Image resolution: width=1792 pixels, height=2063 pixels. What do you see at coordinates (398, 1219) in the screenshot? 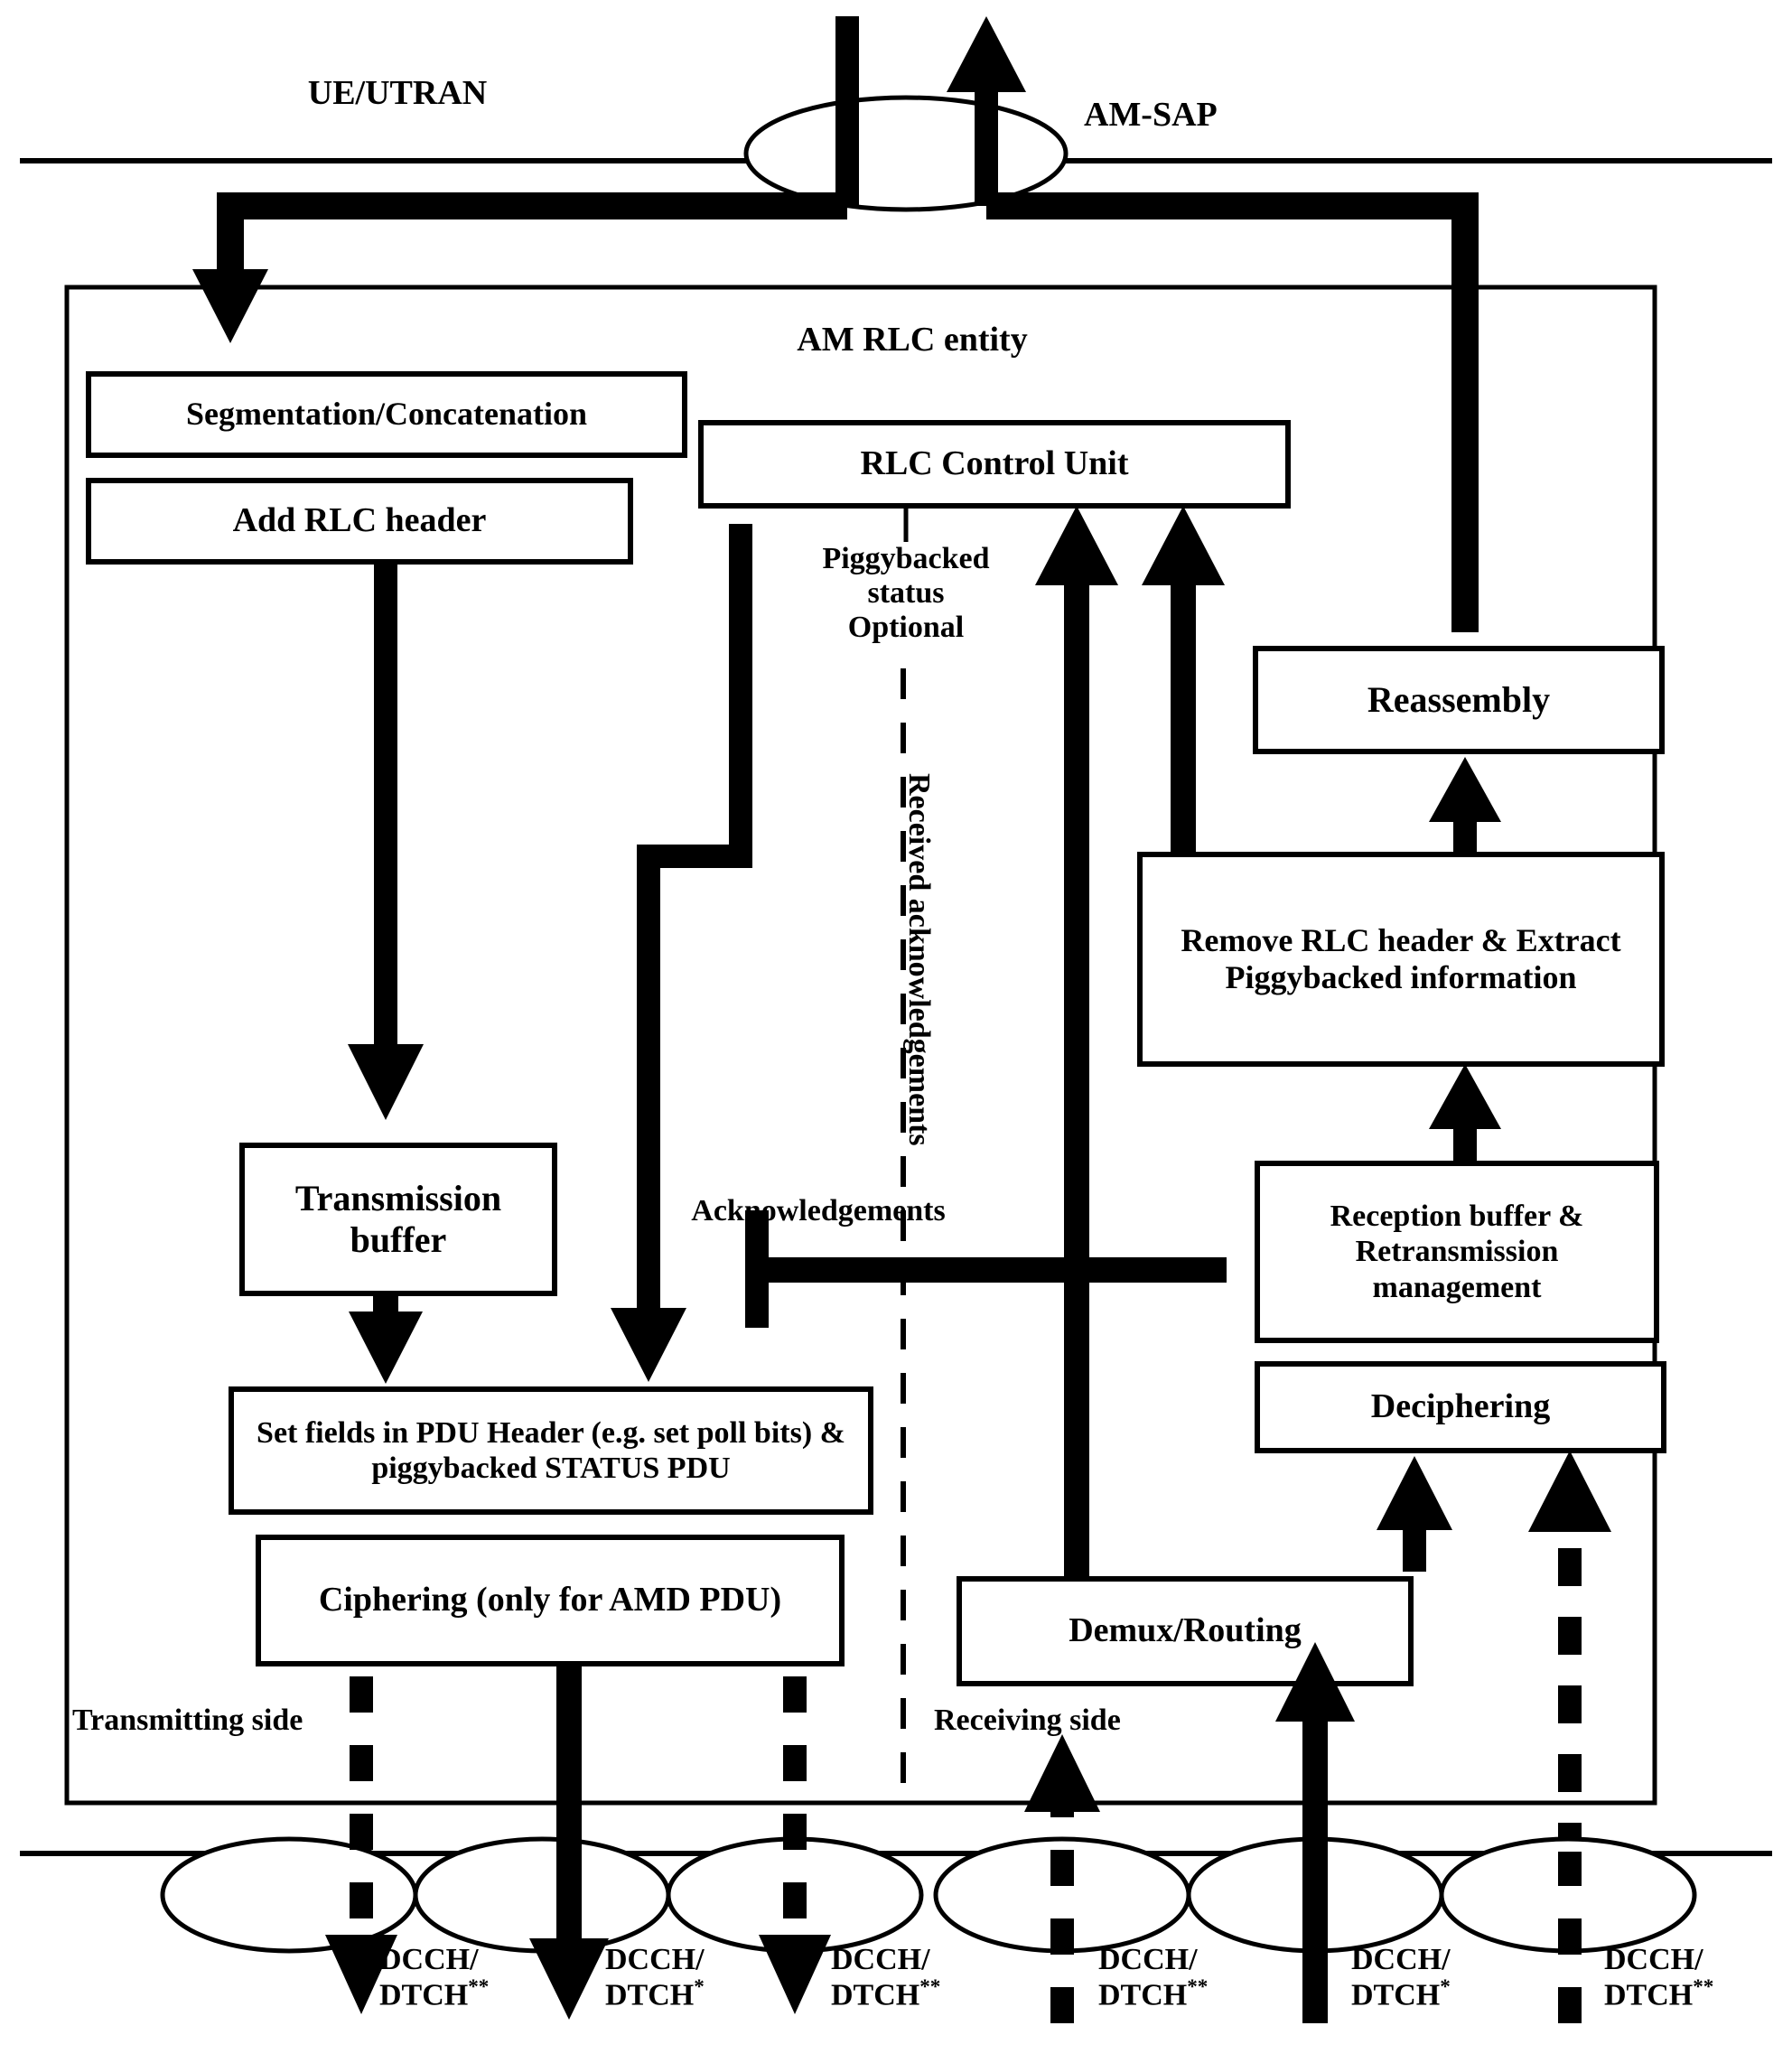
I see `transmission-buffer-label: Transmission buffer` at bounding box center [398, 1219].